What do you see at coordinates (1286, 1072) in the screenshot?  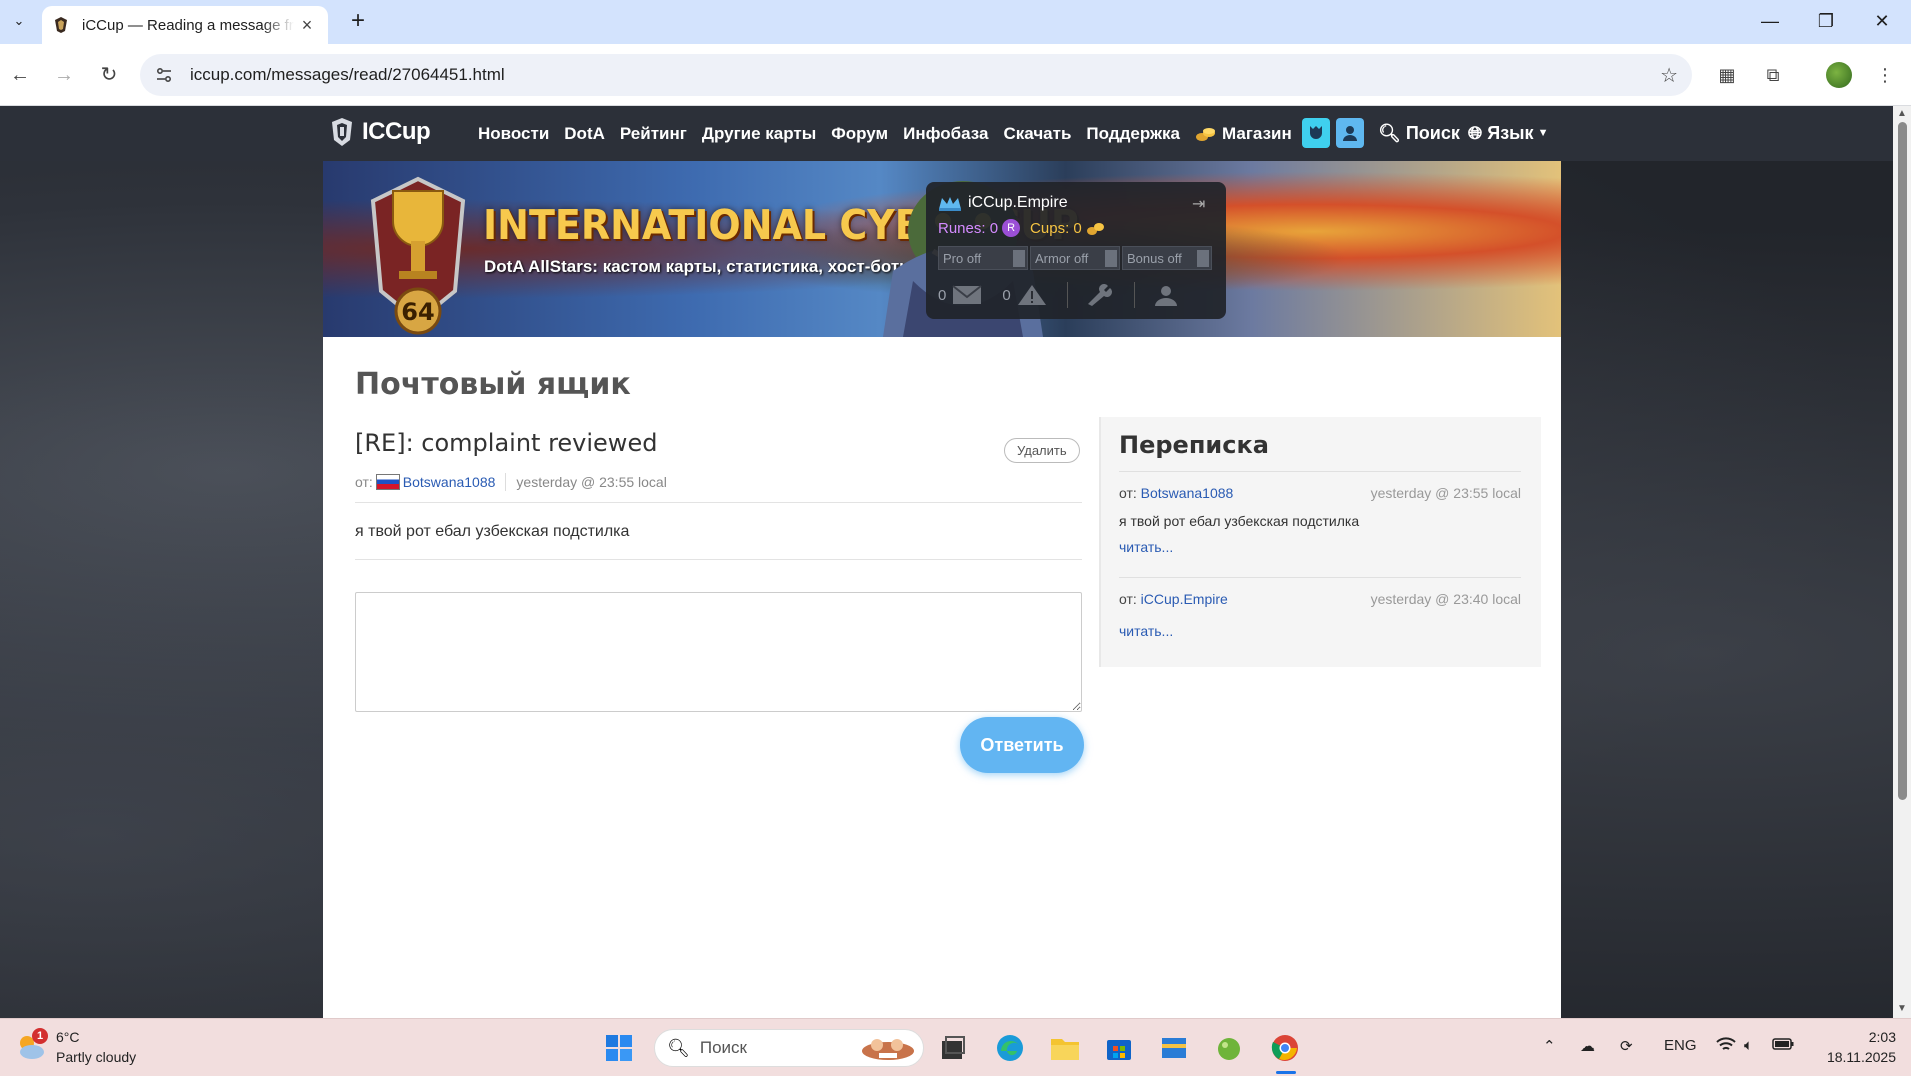 I see `active-app-indicator` at bounding box center [1286, 1072].